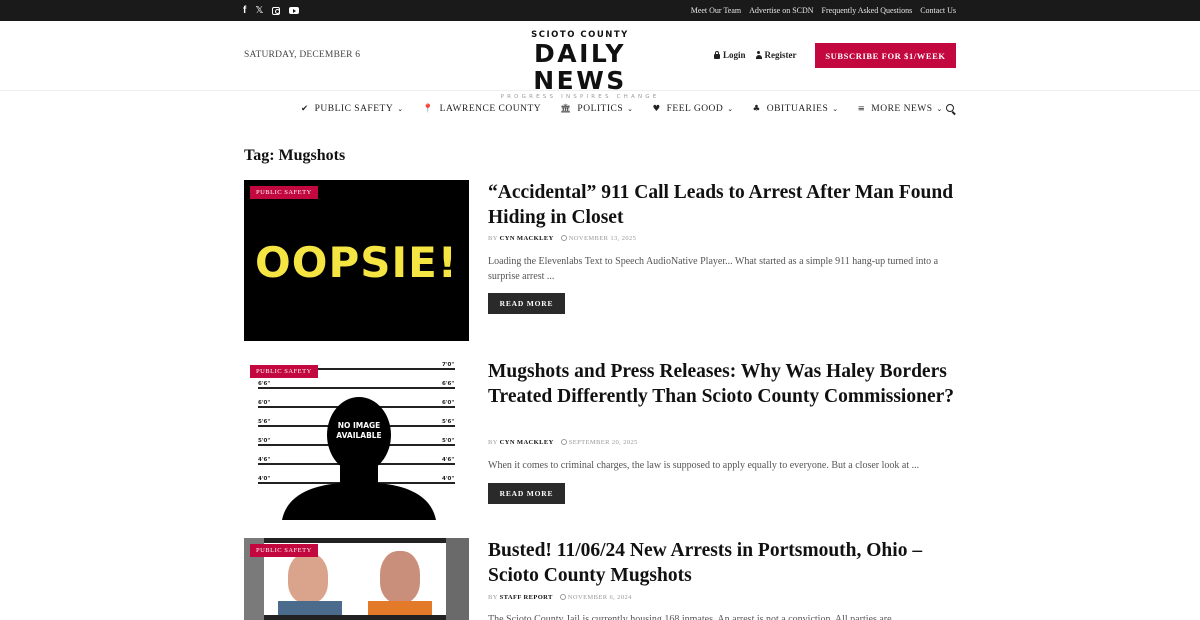  Describe the element at coordinates (599, 597) in the screenshot. I see `post-date: NOVEMBER 6, 2024` at that location.